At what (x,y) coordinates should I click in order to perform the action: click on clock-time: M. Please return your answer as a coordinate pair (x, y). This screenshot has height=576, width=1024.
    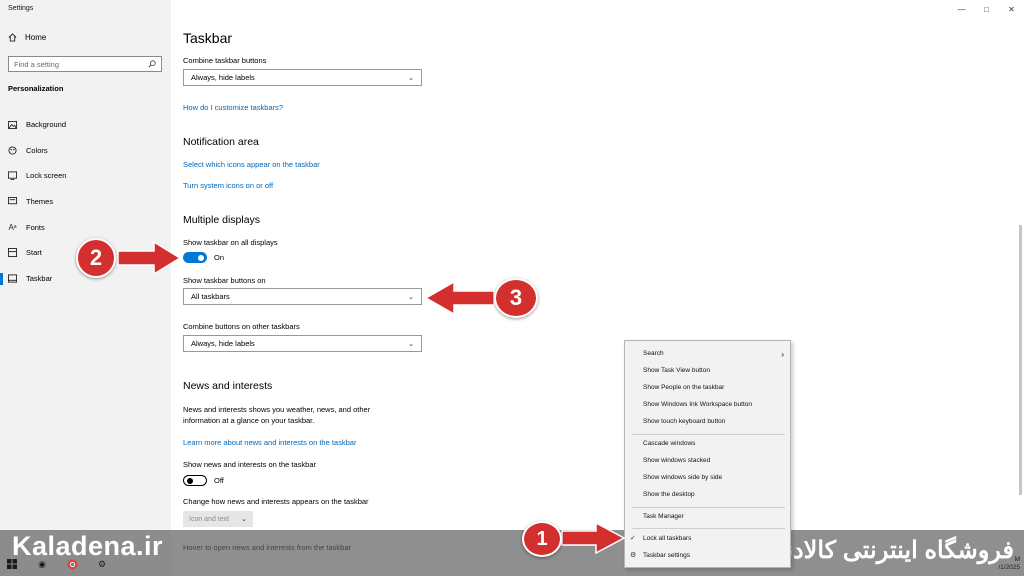
    Looking at the image, I should click on (1017, 559).